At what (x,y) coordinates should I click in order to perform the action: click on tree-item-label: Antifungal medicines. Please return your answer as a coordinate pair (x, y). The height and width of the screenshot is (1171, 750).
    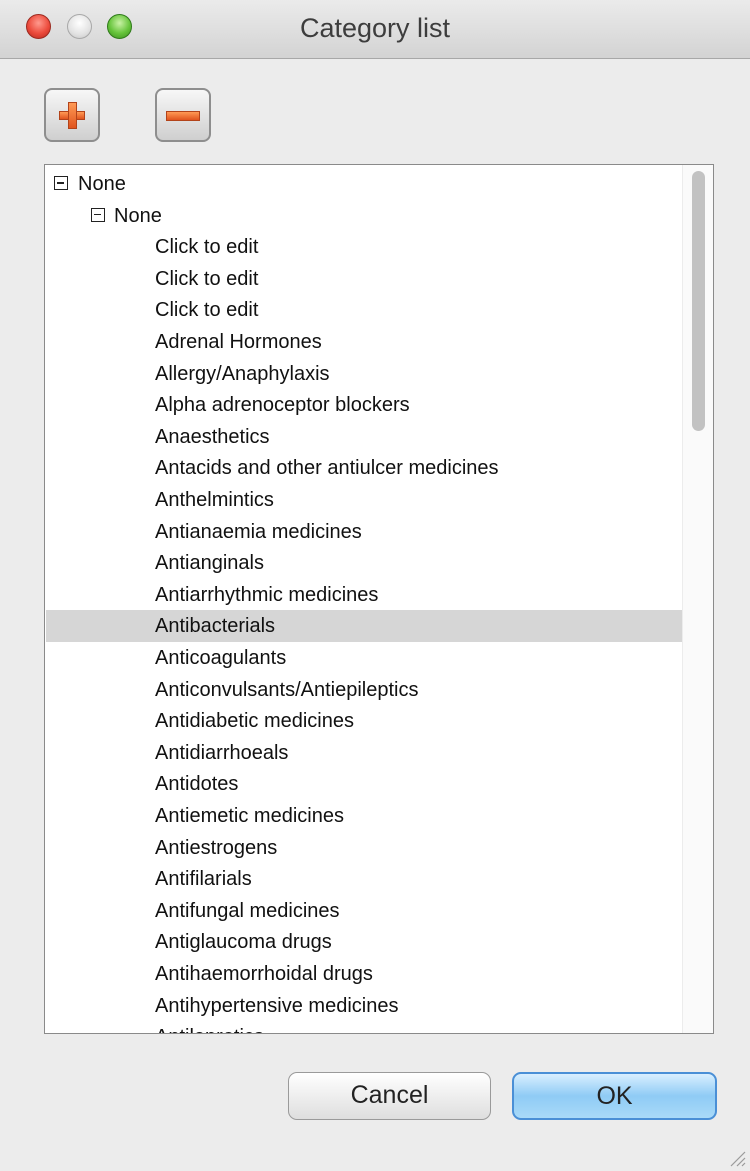
    Looking at the image, I should click on (247, 910).